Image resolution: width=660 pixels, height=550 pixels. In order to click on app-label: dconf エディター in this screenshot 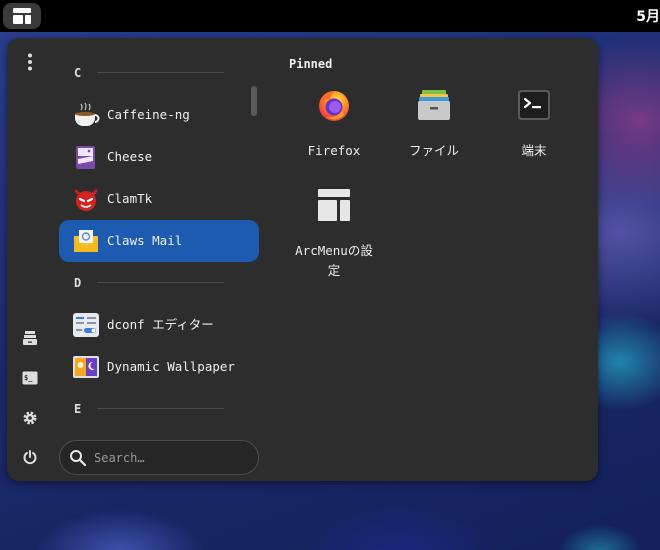, I will do `click(160, 324)`.